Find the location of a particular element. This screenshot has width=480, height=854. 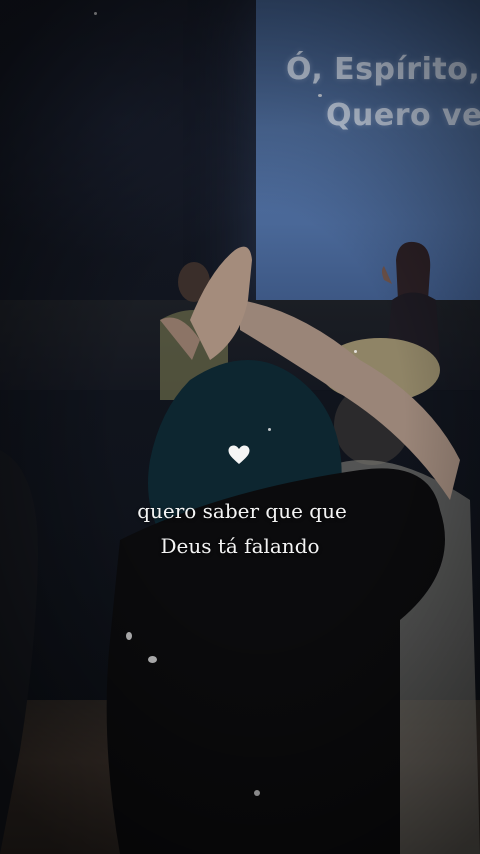

caption-line-2: Deus tá falando is located at coordinates (240, 546).